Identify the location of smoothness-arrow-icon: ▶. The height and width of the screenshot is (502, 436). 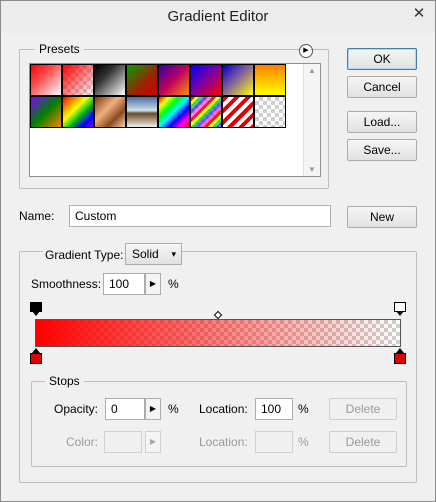
(153, 284).